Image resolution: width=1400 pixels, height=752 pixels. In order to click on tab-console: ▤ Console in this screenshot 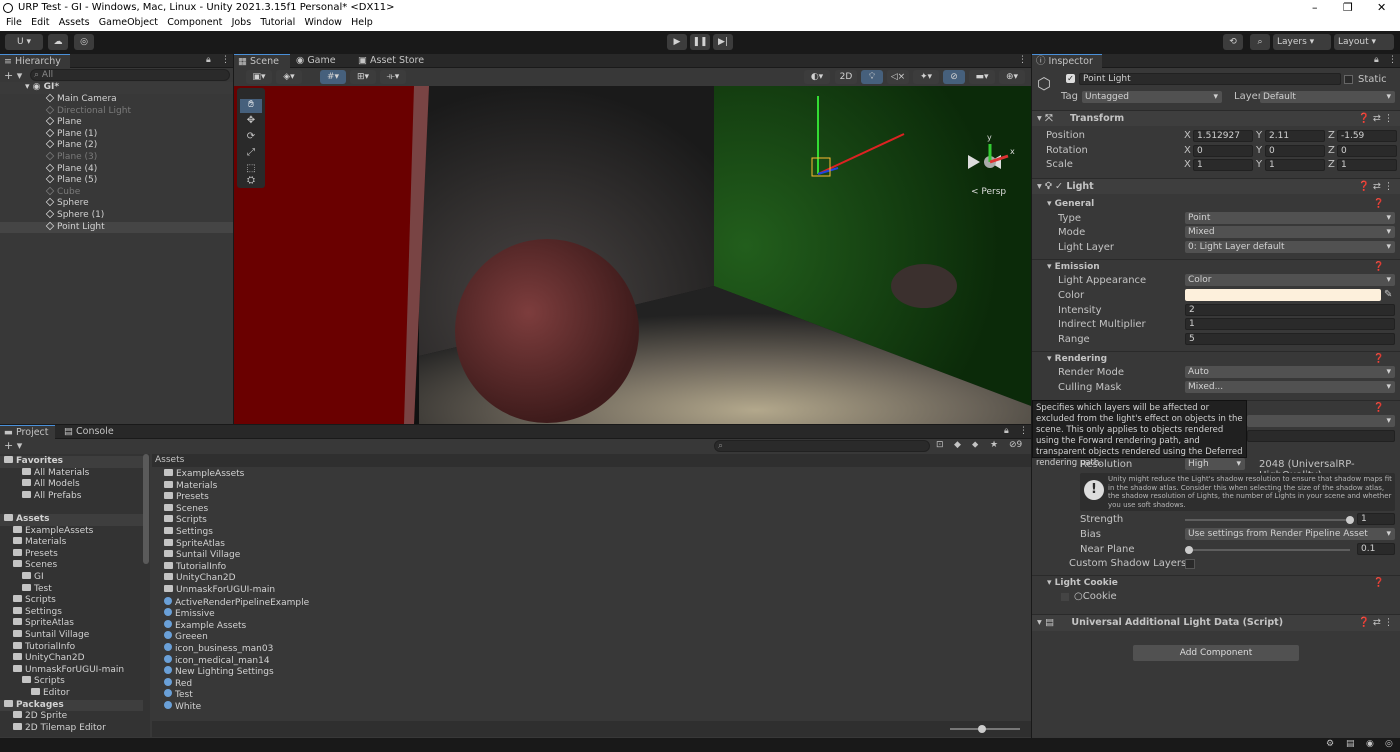, I will do `click(90, 432)`.